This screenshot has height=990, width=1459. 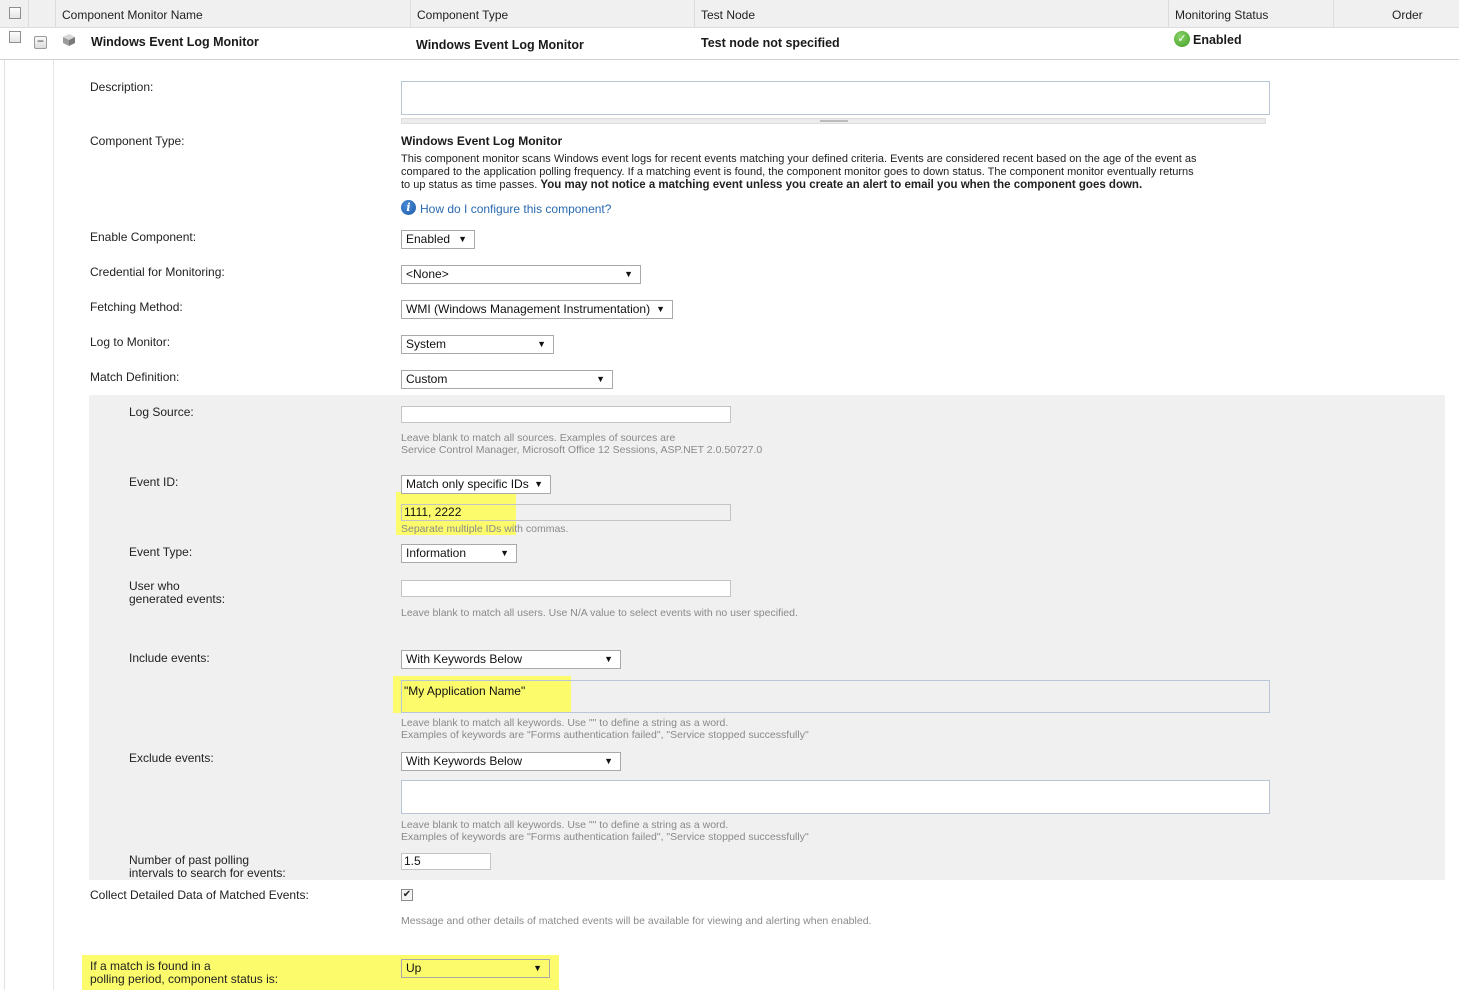 What do you see at coordinates (169, 658) in the screenshot?
I see `include-events-label: Include events:` at bounding box center [169, 658].